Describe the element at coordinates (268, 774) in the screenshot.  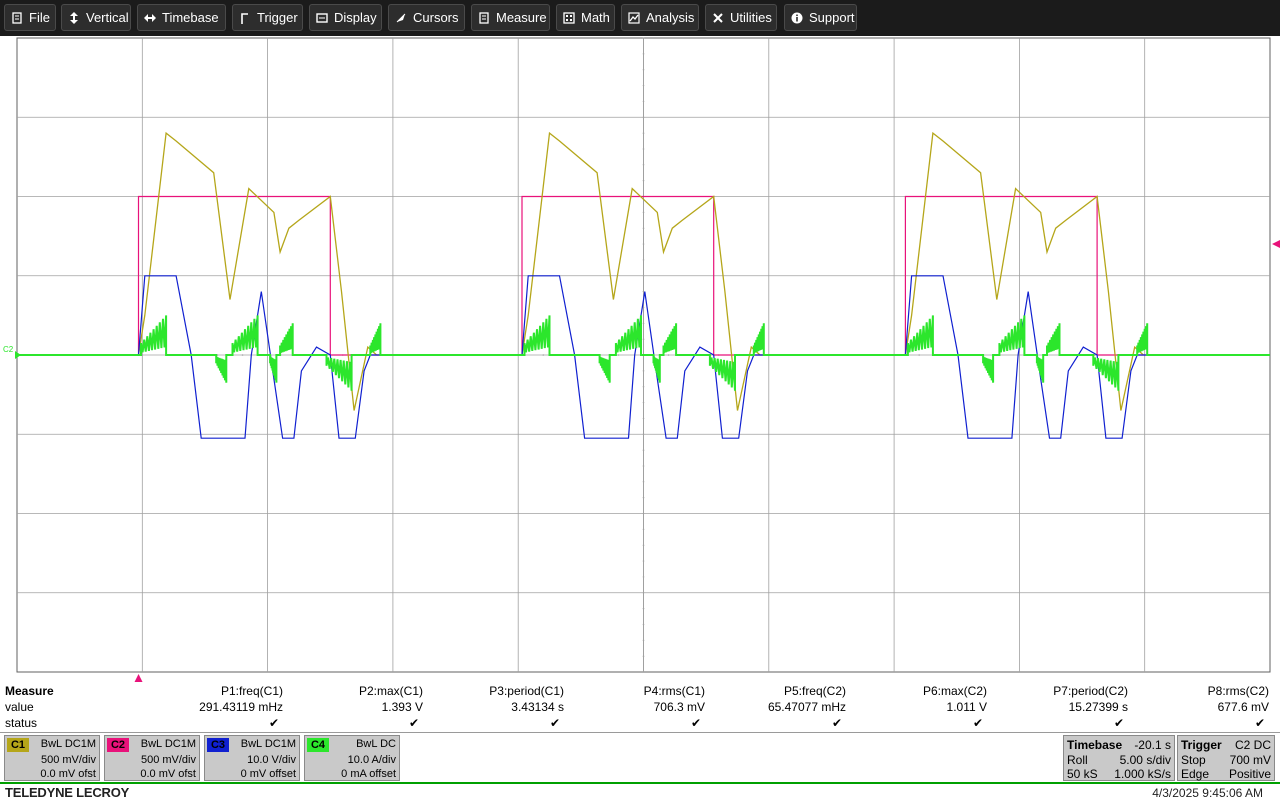
I see `channel-offset: 0 mV offset` at that location.